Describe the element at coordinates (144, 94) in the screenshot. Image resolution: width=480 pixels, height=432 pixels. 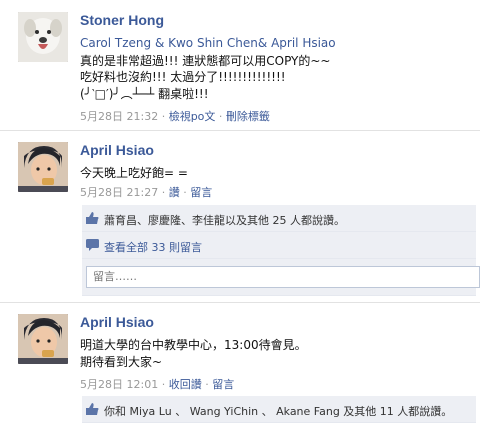
I see `post-text-line: (╯‵□′)╯︵┴─┴ 翻桌啦!!!` at that location.